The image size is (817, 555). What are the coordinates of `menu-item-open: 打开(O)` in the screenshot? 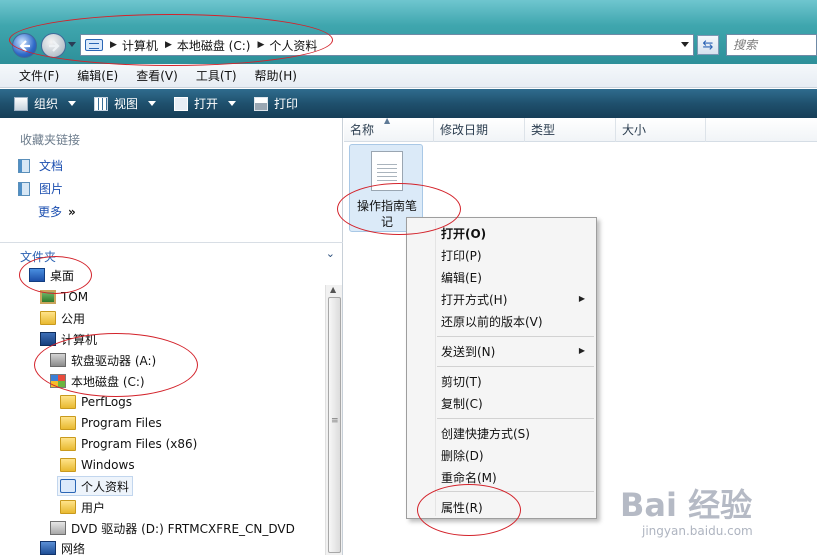 It's located at (463, 233).